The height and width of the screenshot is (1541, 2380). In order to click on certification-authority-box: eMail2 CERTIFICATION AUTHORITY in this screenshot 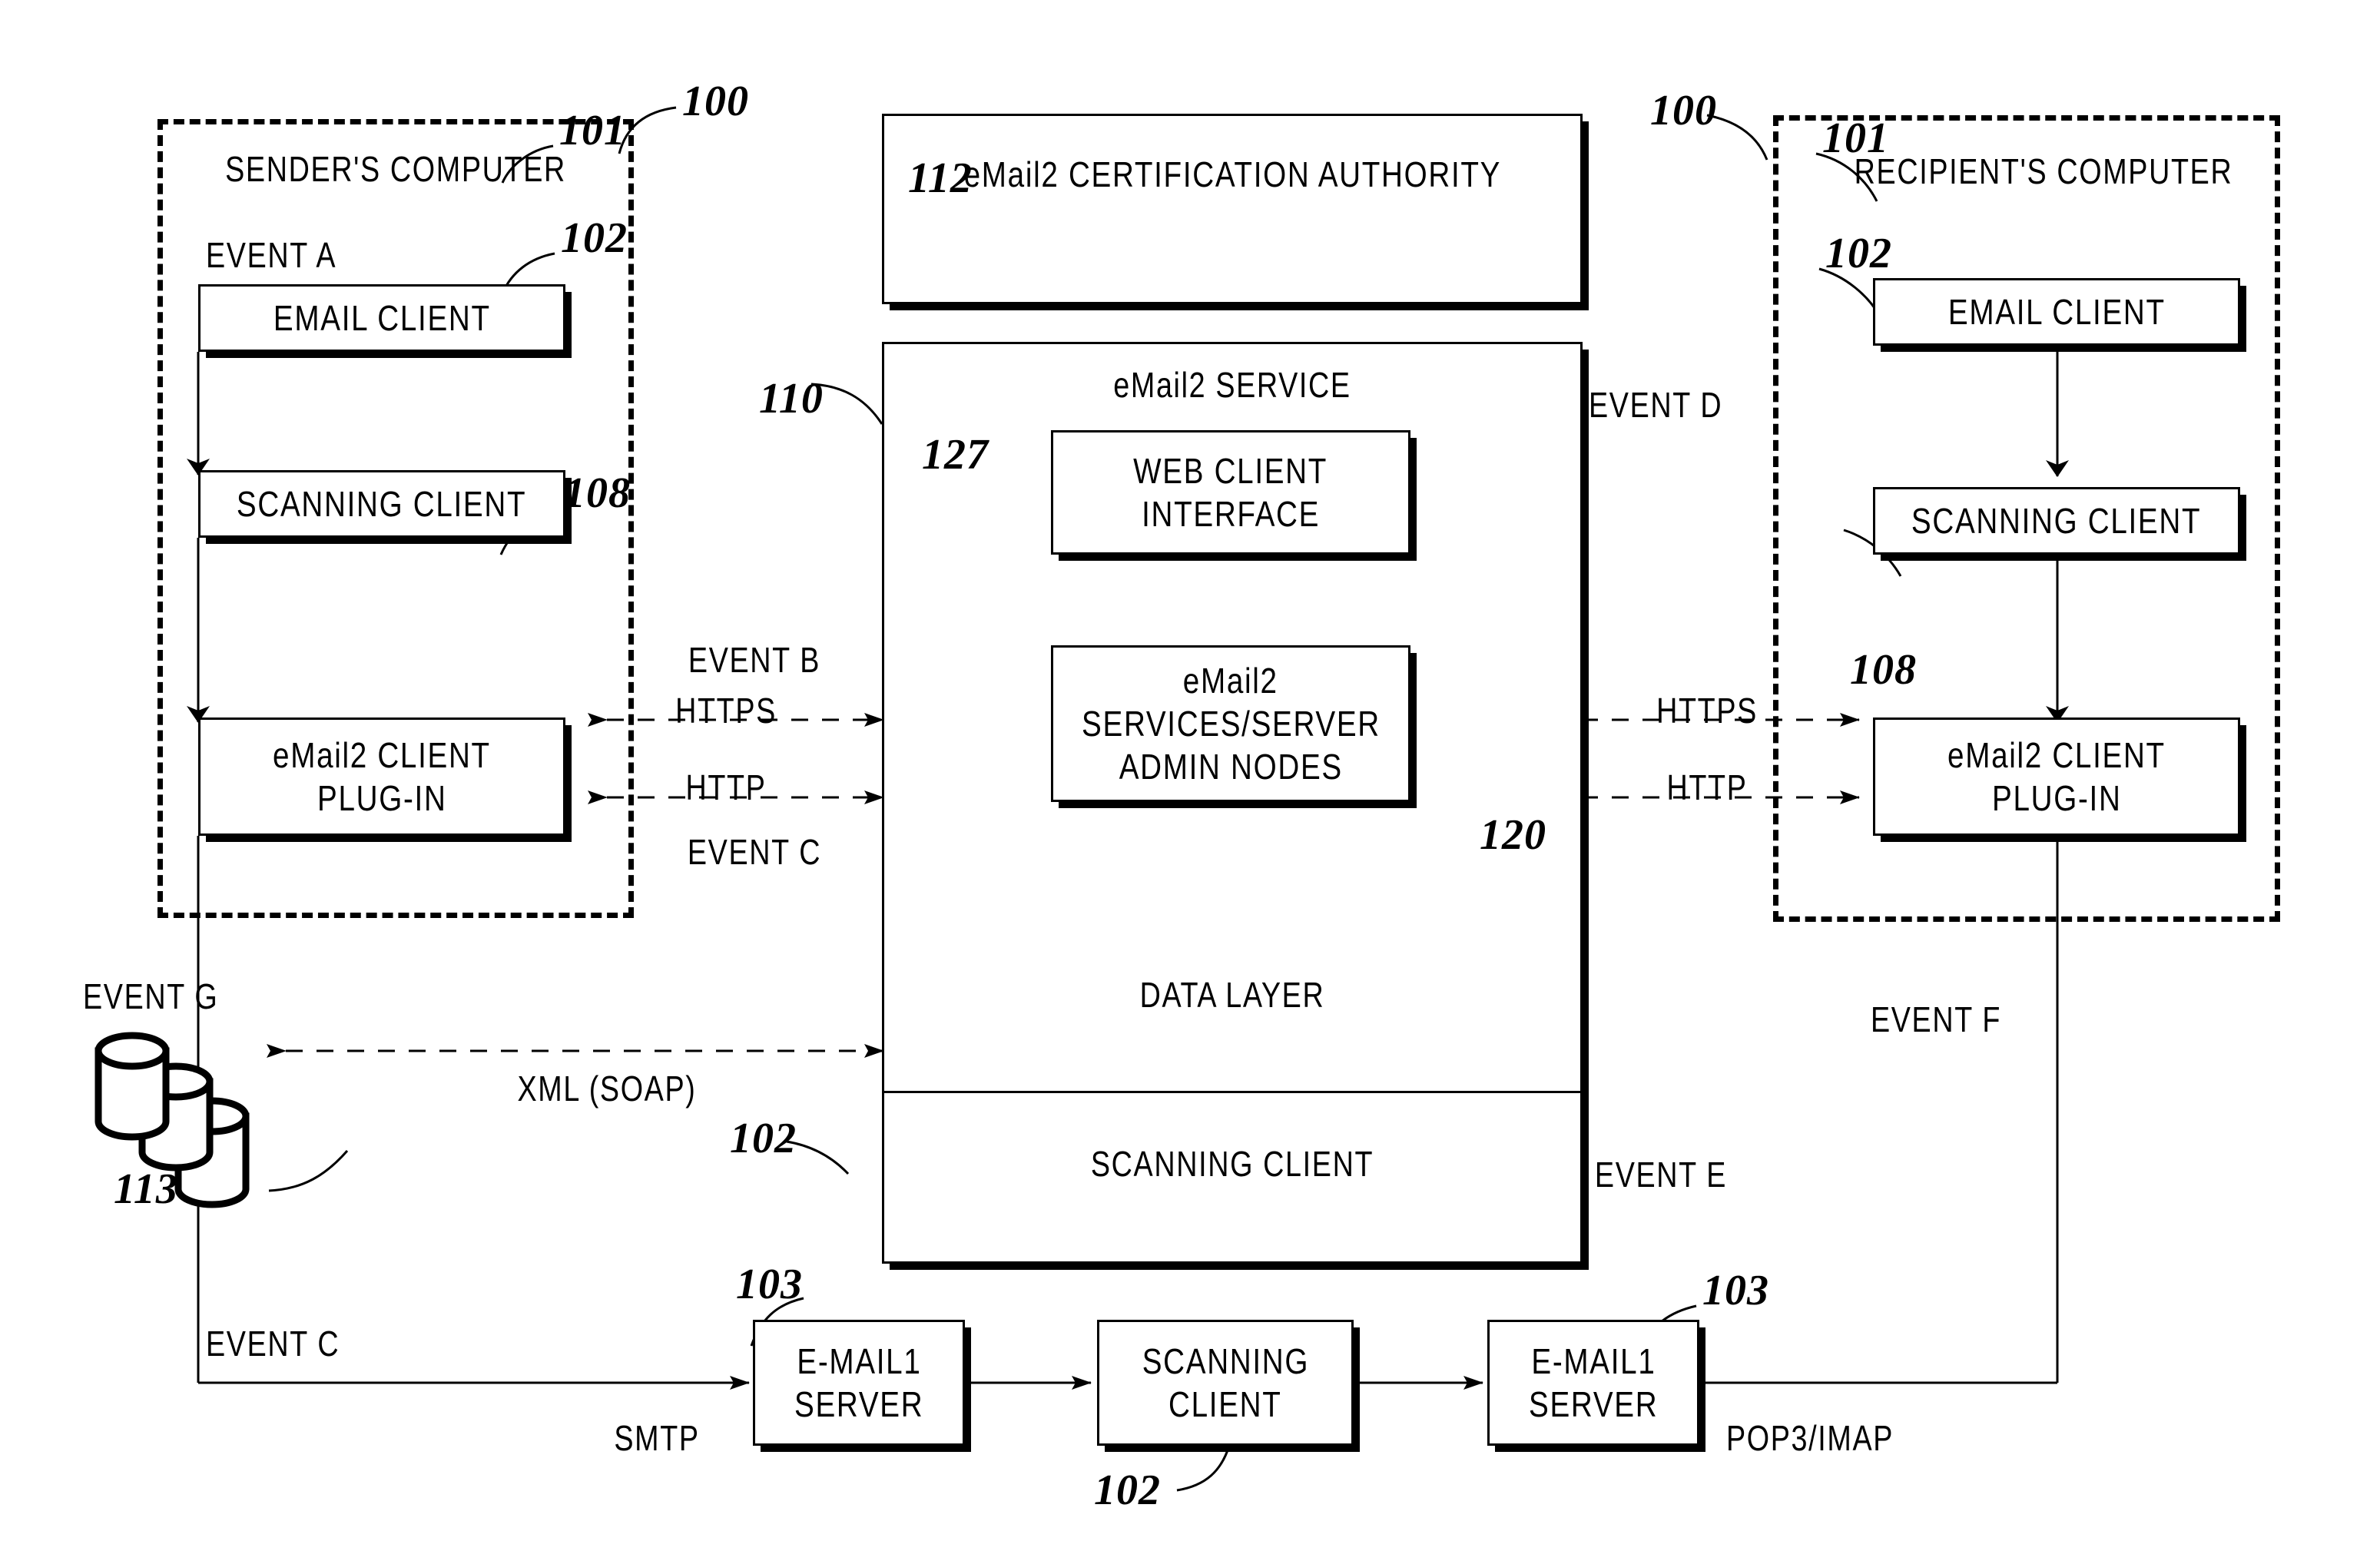, I will do `click(1232, 209)`.